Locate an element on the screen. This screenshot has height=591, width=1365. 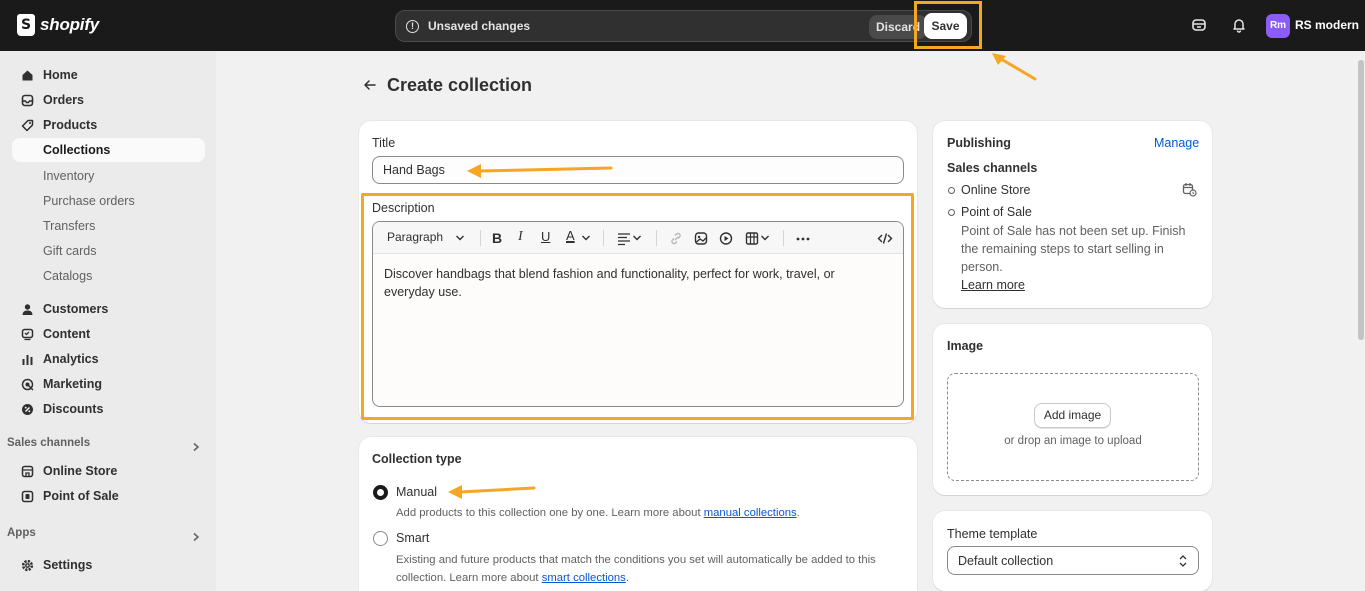
select-chevron-icon is located at coordinates (1183, 561).